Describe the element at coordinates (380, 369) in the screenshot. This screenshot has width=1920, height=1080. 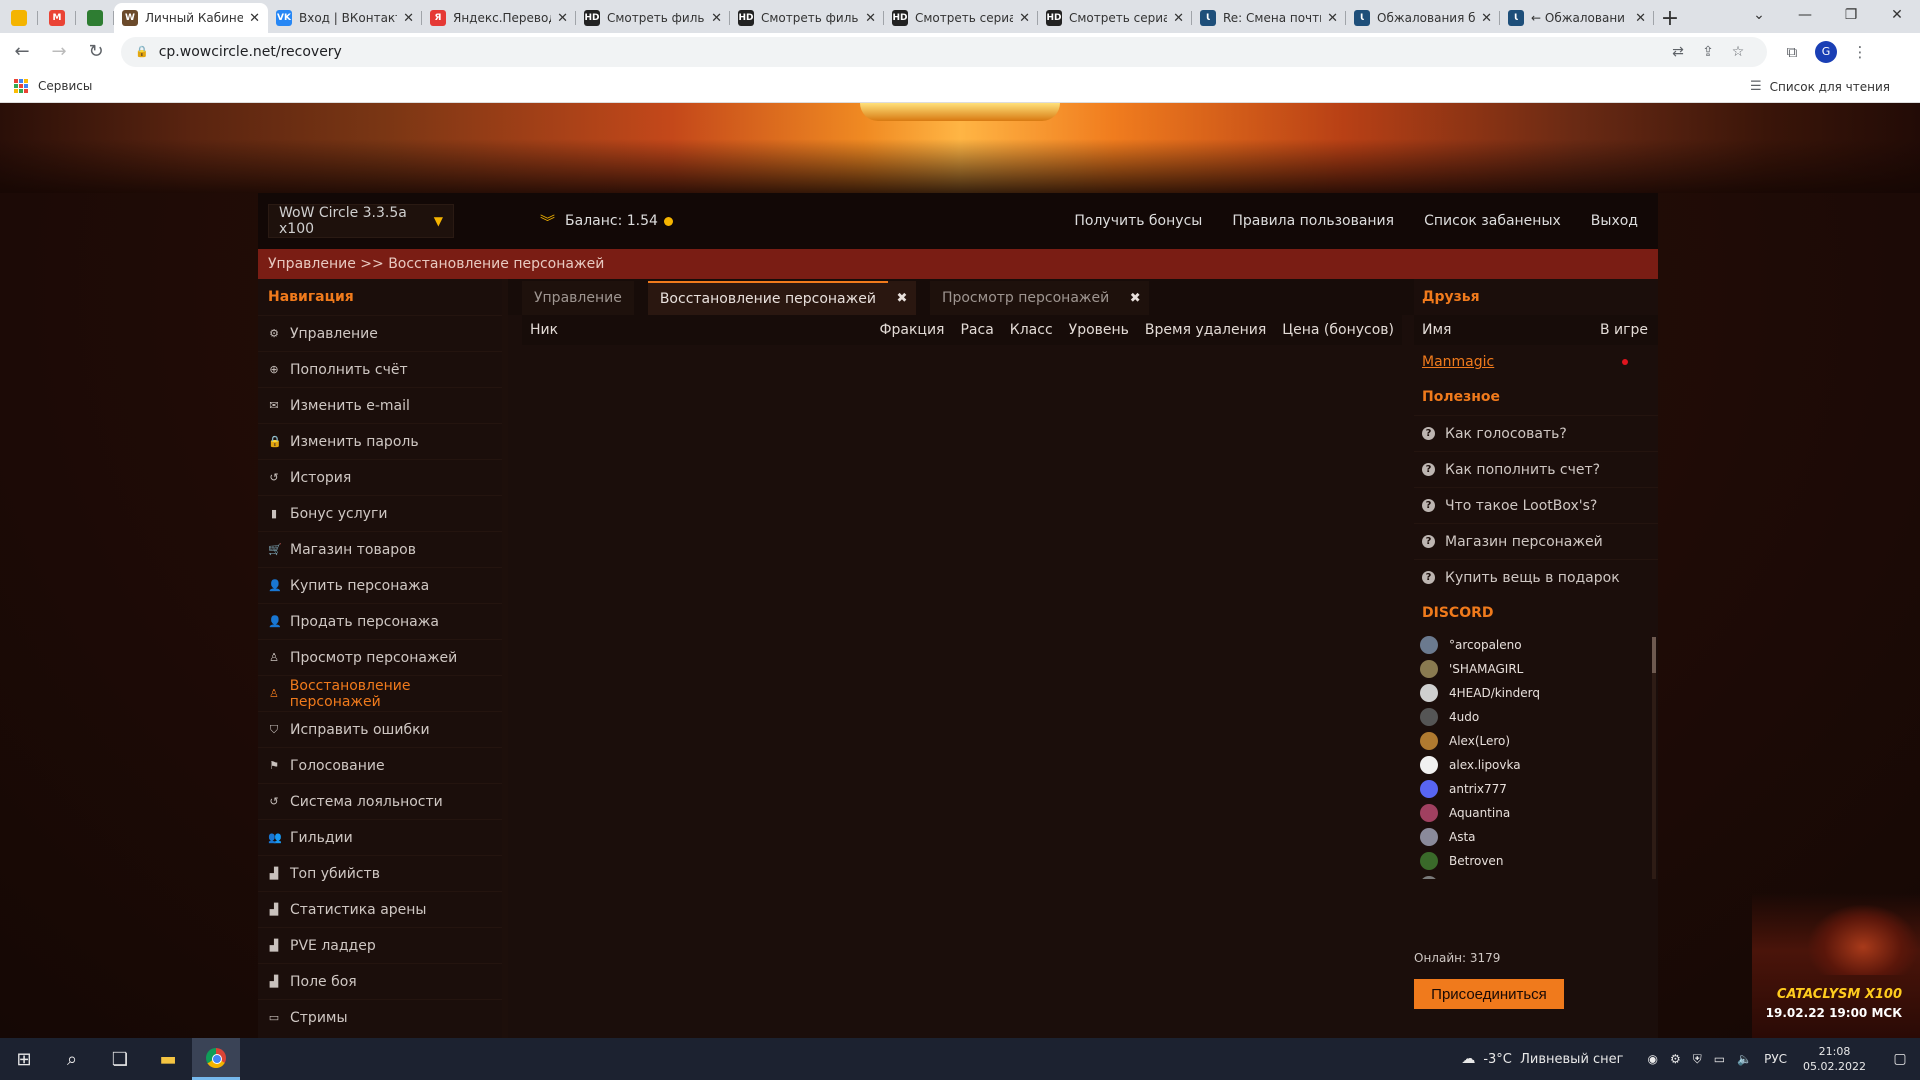
I see `nav-item: ⊕ Пополнить счёт` at that location.